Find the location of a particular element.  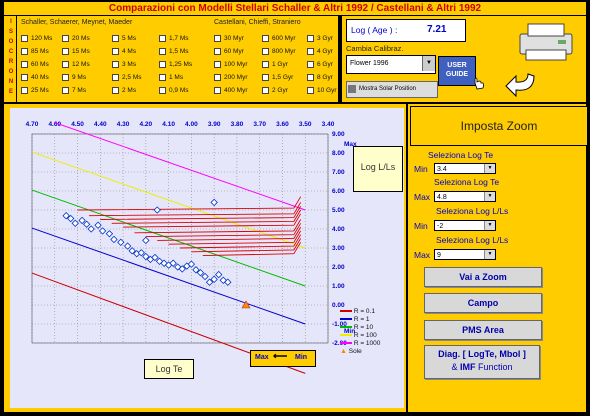

mass-checkbox: 2,5 Ms is located at coordinates (127, 77).